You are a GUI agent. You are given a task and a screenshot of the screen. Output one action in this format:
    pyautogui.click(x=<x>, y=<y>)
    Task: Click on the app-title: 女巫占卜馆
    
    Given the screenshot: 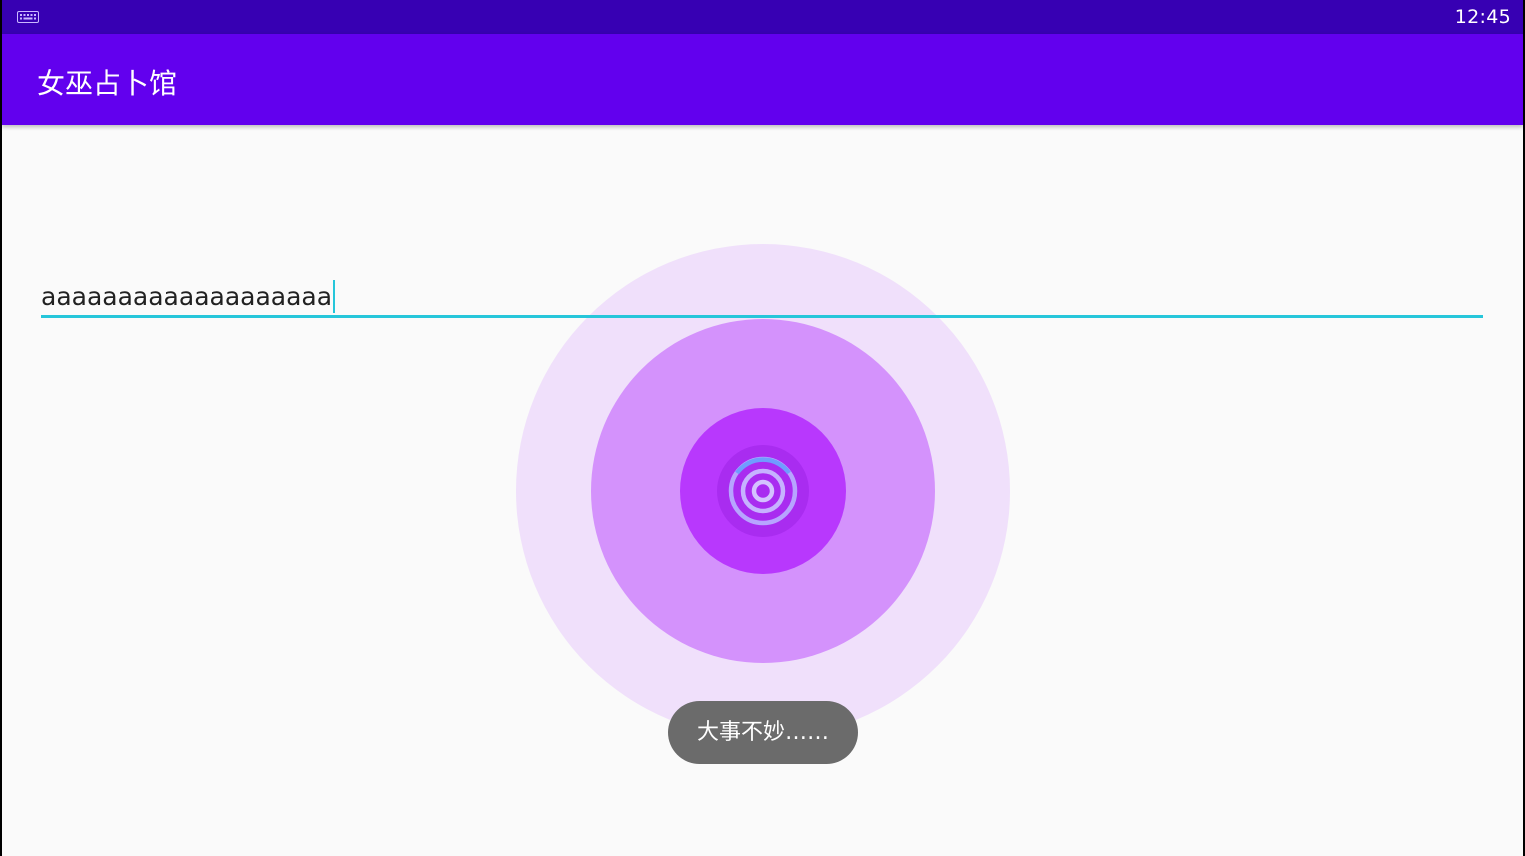 What is the action you would take?
    pyautogui.click(x=107, y=83)
    